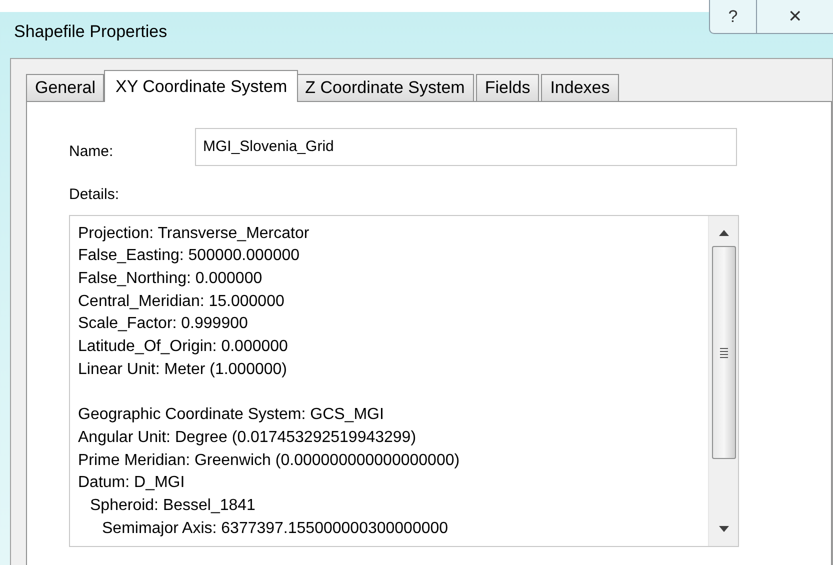 The width and height of the screenshot is (833, 565). I want to click on detail-line: False_Easting: 500000.000000, so click(189, 256).